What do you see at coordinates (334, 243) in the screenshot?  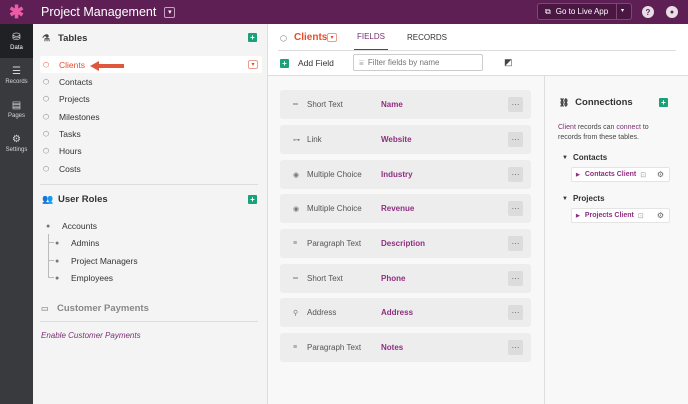 I see `field-type: Paragraph Text` at bounding box center [334, 243].